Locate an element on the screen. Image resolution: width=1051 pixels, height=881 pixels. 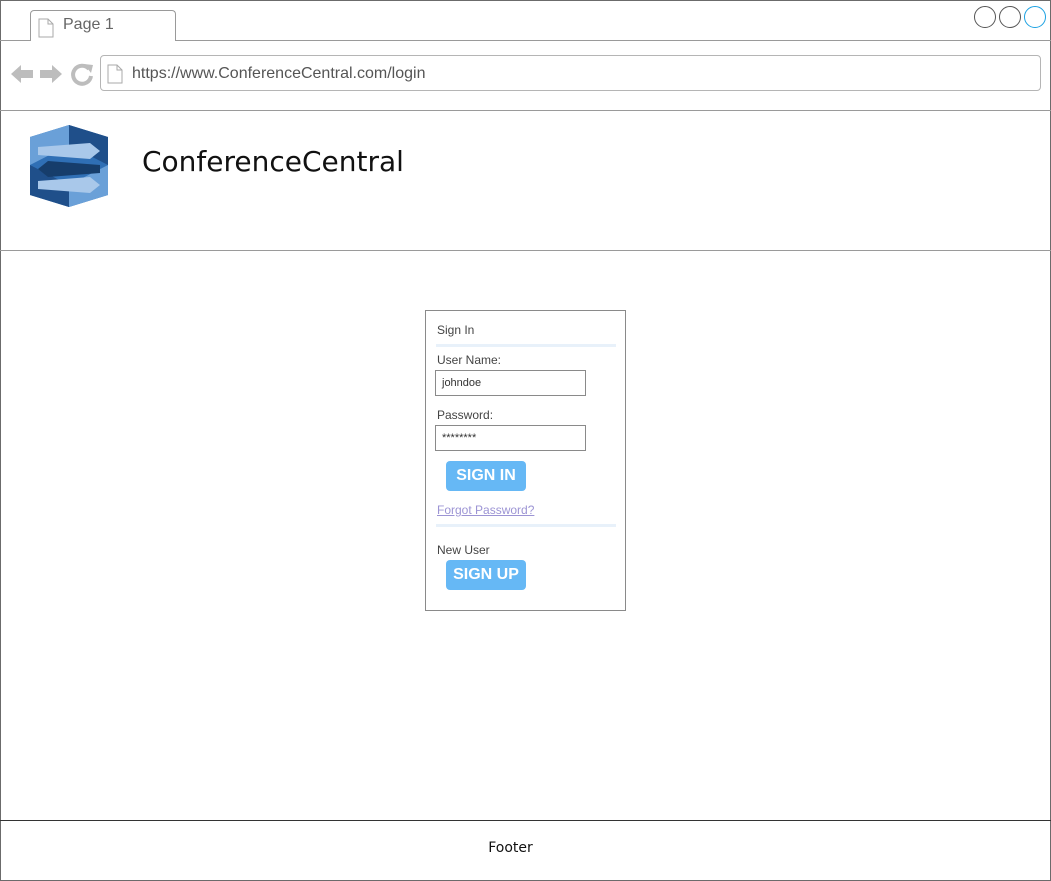
navigation-bar: https://www.ConferenceCentral.com/login is located at coordinates (525, 76).